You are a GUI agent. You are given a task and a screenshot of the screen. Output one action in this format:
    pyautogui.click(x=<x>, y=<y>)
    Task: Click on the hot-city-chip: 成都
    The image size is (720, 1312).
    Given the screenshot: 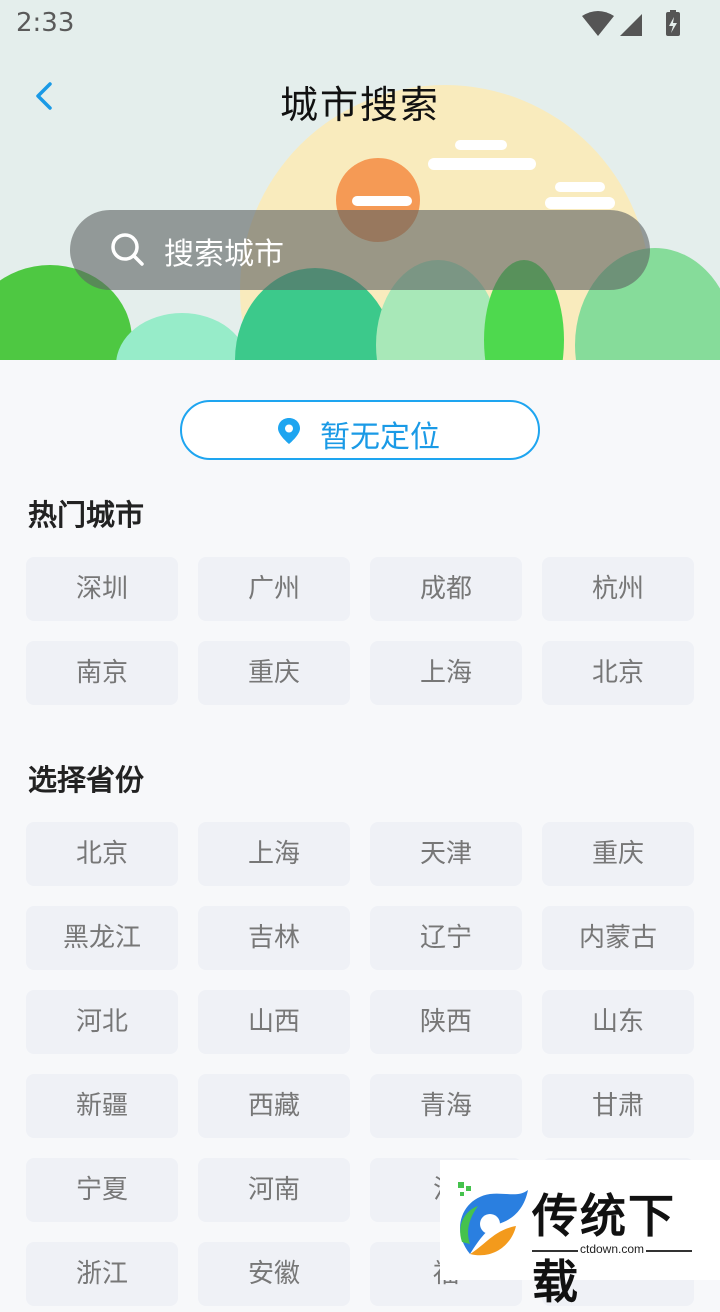 What is the action you would take?
    pyautogui.click(x=446, y=589)
    